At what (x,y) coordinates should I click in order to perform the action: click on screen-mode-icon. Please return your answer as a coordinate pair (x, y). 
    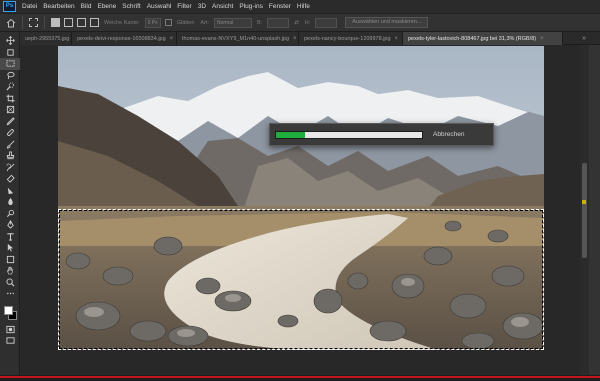
    Looking at the image, I should click on (10, 340).